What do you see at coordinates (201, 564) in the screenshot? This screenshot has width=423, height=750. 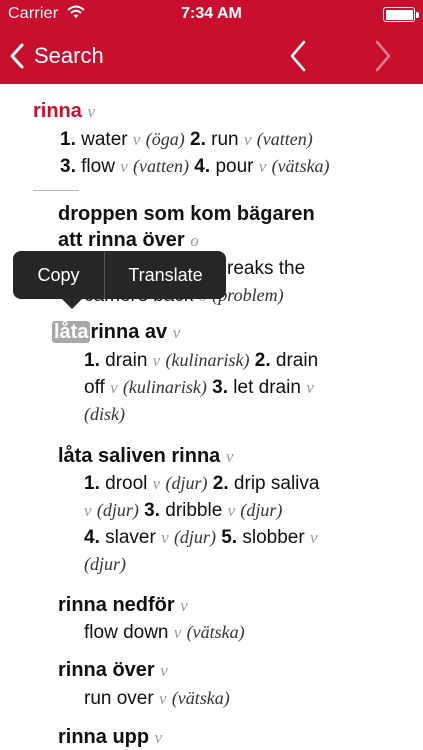 I see `sense-line: (djur)` at bounding box center [201, 564].